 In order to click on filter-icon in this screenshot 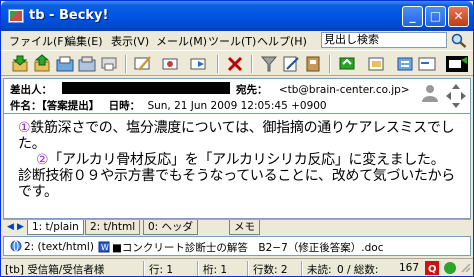, I will do `click(269, 64)`.